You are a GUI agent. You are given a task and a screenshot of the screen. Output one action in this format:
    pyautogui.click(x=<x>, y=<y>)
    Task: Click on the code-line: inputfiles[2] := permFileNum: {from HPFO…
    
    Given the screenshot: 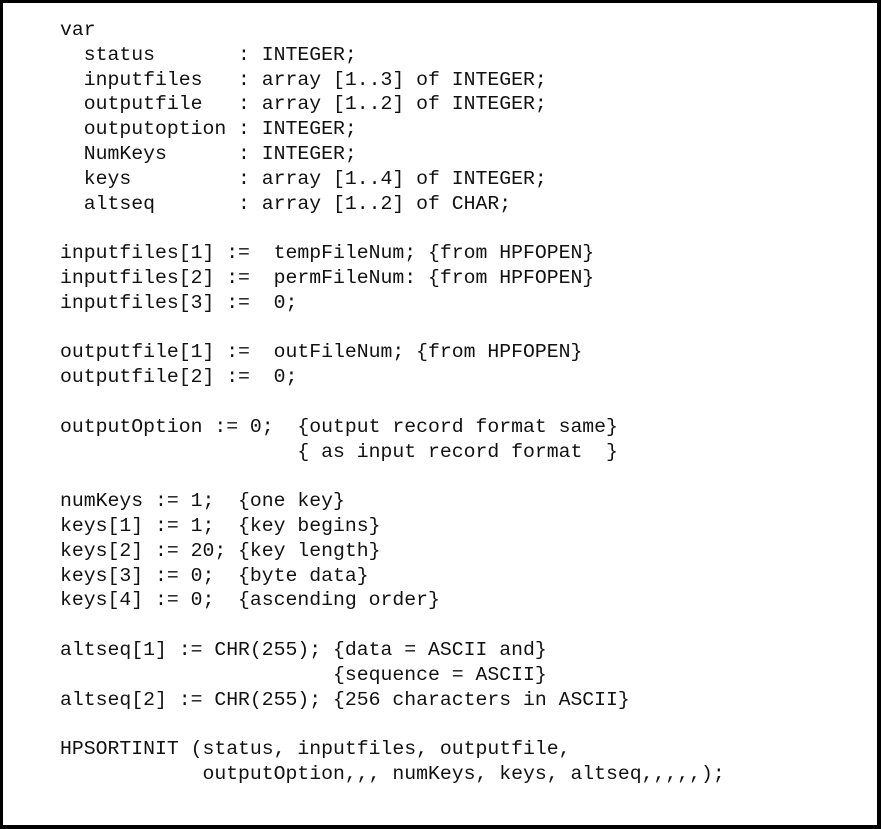 What is the action you would take?
    pyautogui.click(x=327, y=277)
    